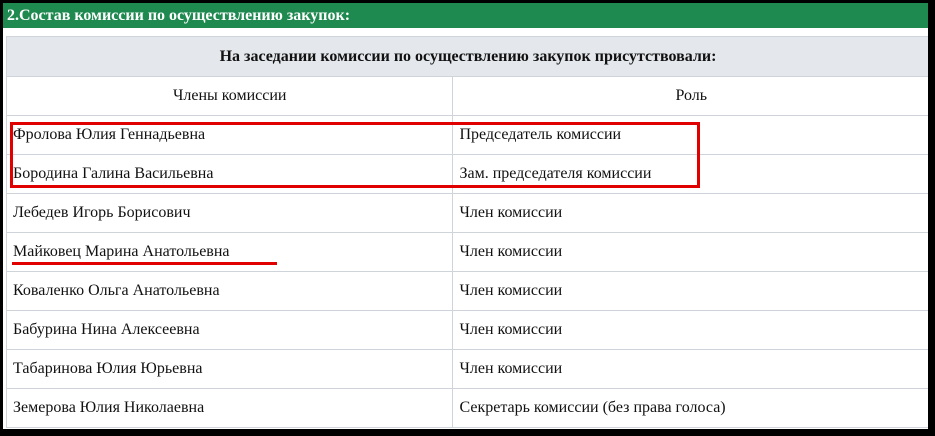 The width and height of the screenshot is (935, 436). Describe the element at coordinates (690, 135) in the screenshot. I see `member-role: Председатель комиссии` at that location.